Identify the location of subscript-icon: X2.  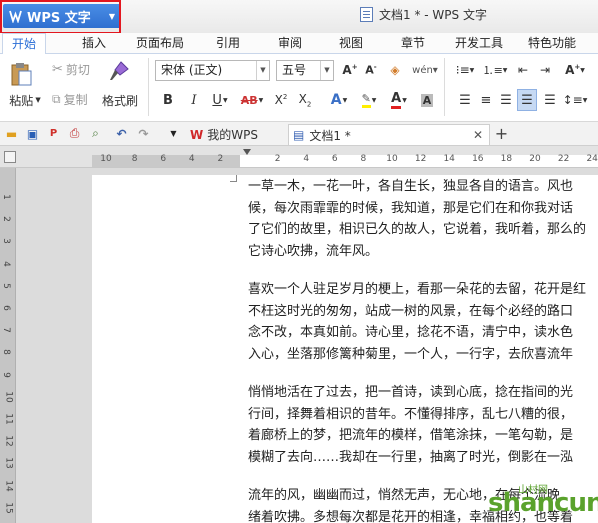
(305, 100).